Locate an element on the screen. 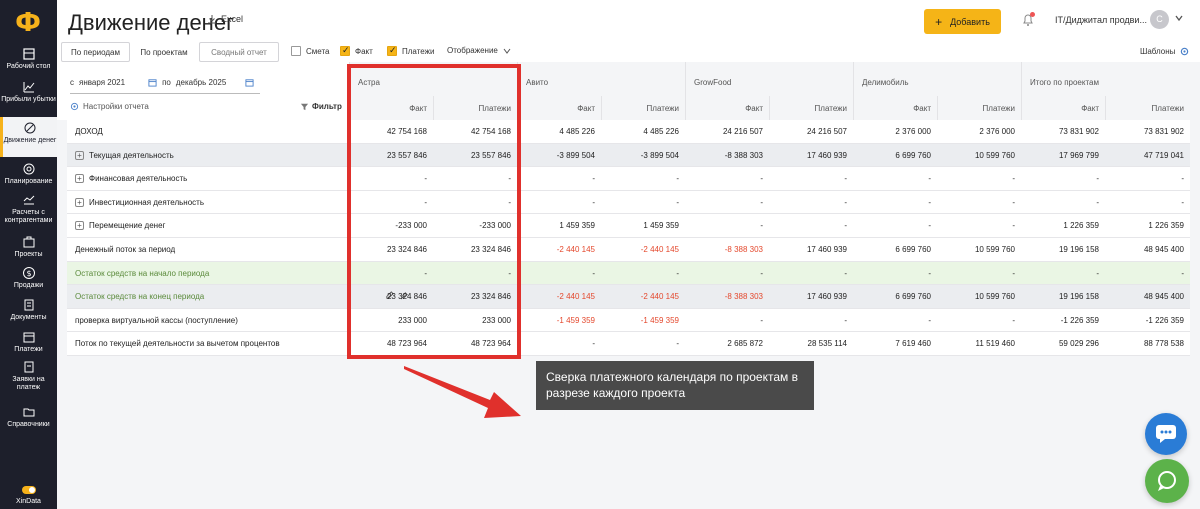 This screenshot has height=509, width=1200. table-row: + Инвестиционная деятельность - - - - - - - - - - is located at coordinates (628, 202).